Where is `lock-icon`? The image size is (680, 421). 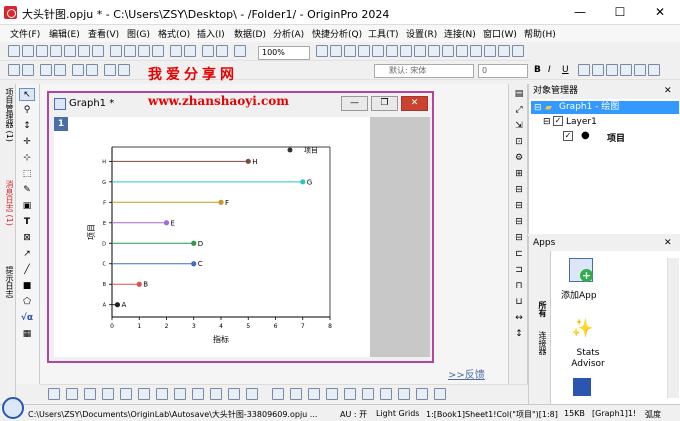 lock-icon is located at coordinates (110, 70).